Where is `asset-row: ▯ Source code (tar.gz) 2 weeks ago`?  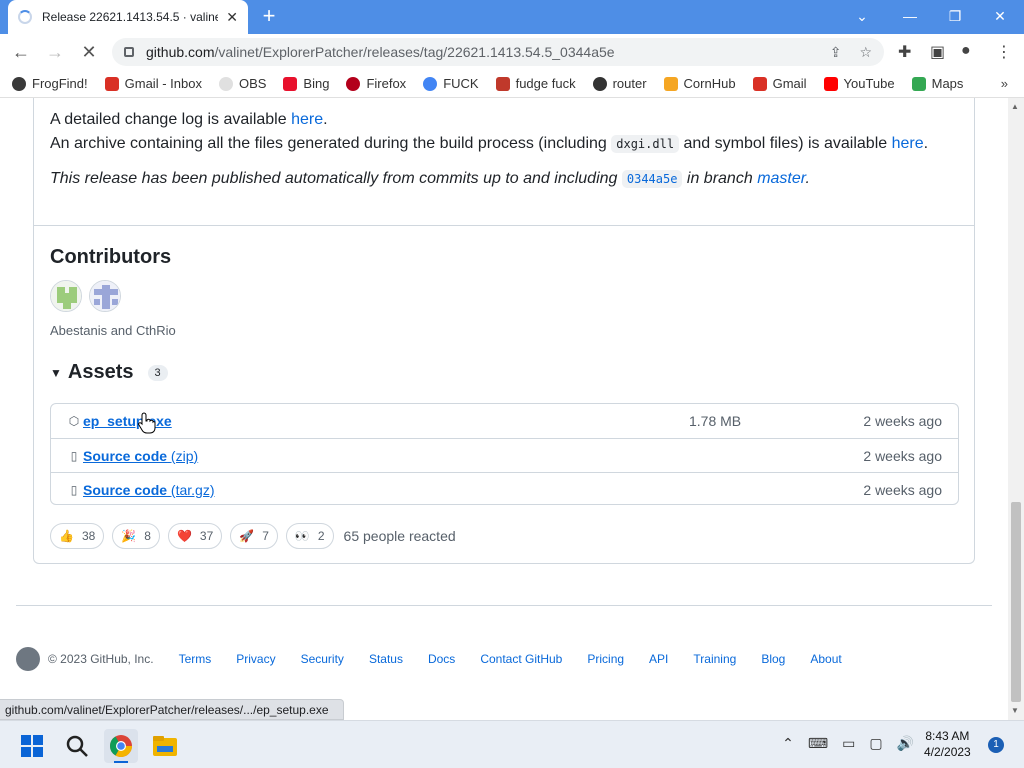 asset-row: ▯ Source code (tar.gz) 2 weeks ago is located at coordinates (504, 489).